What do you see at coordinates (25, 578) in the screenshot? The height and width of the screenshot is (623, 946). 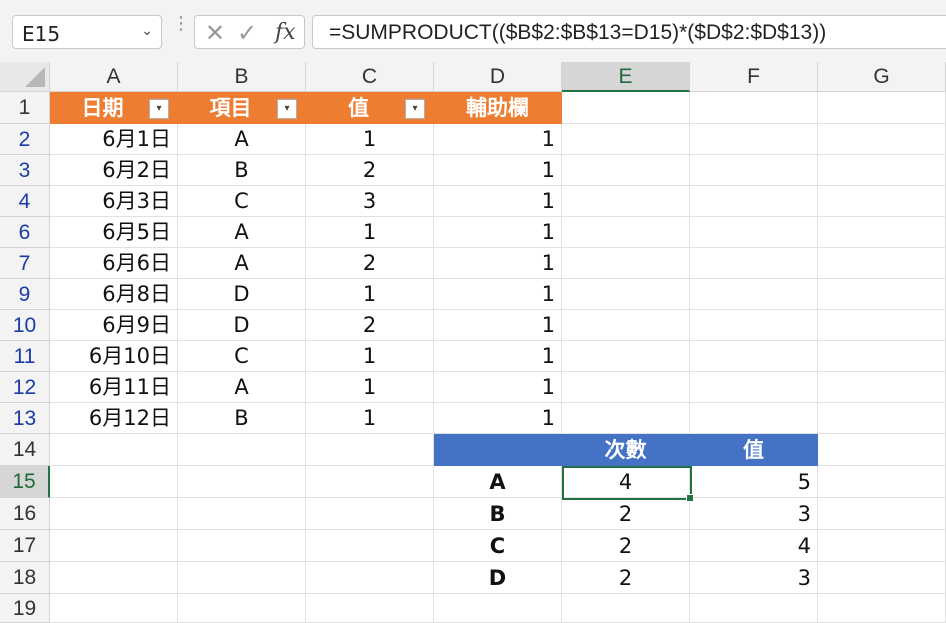 I see `row-header-18: 18` at bounding box center [25, 578].